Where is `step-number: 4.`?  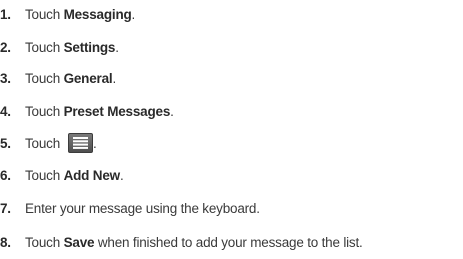
step-number: 4. is located at coordinates (5, 111).